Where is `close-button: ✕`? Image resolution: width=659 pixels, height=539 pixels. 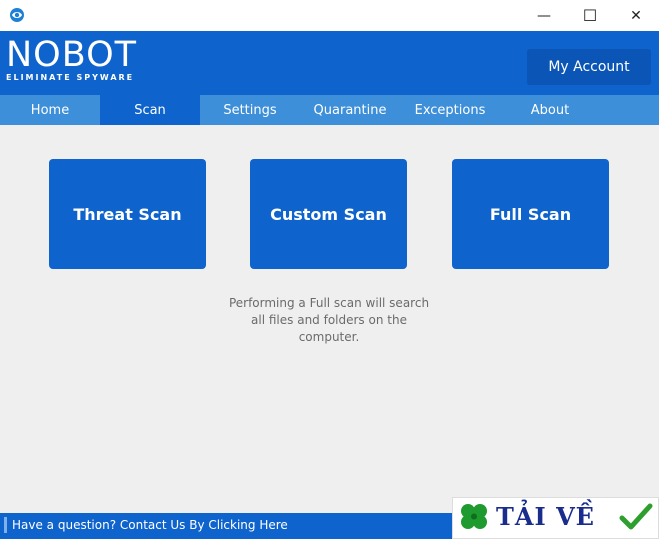 close-button: ✕ is located at coordinates (636, 15).